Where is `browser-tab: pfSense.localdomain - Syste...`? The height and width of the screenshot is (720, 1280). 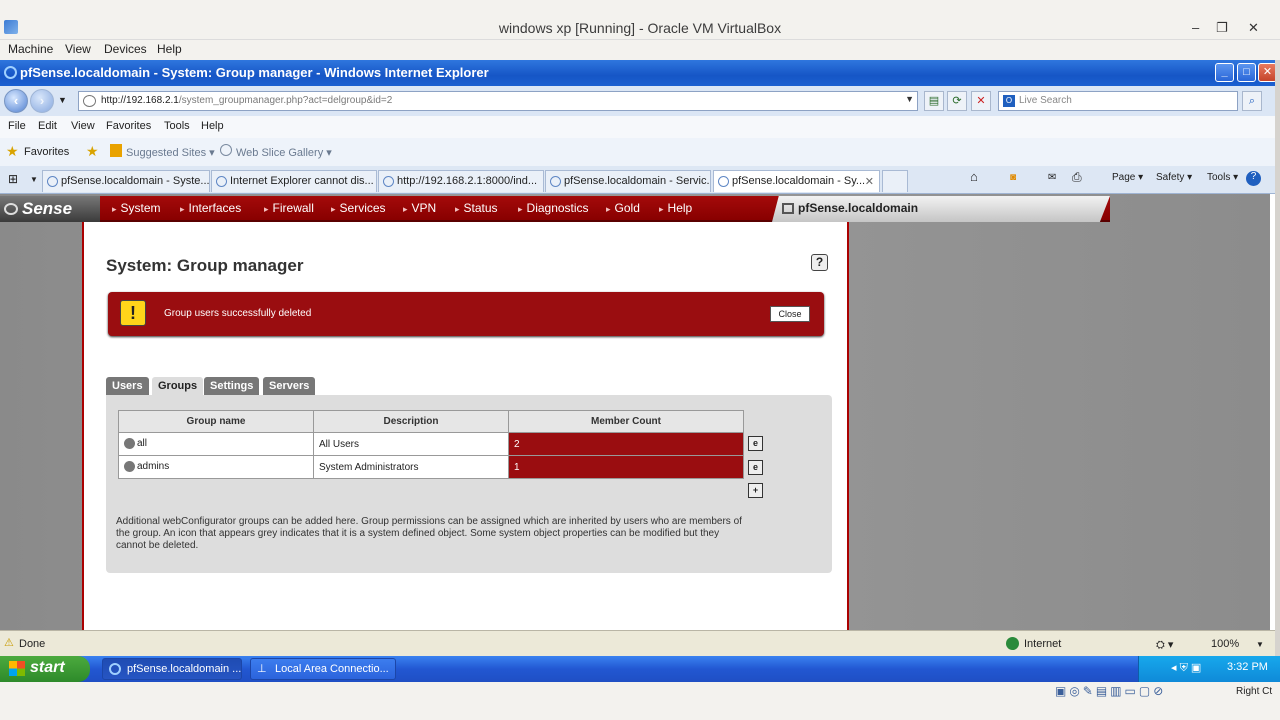
browser-tab: pfSense.localdomain - Syste... is located at coordinates (126, 181).